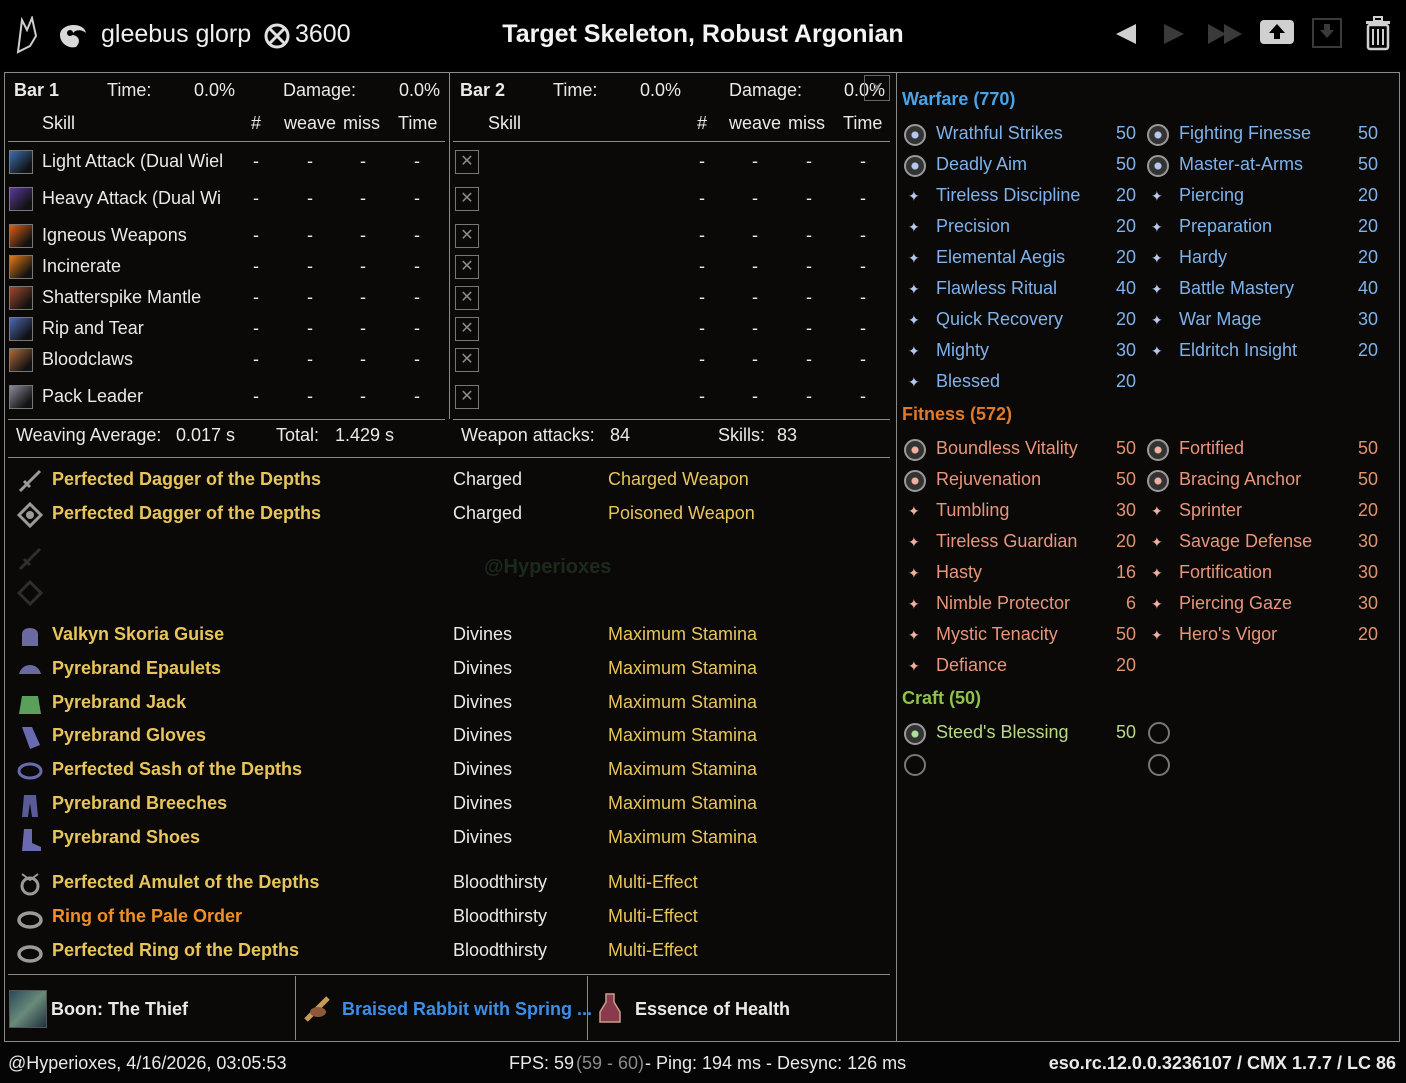 Image resolution: width=1406 pixels, height=1083 pixels. What do you see at coordinates (119, 702) in the screenshot?
I see `gear-item-name: Pyrebrand Jack` at bounding box center [119, 702].